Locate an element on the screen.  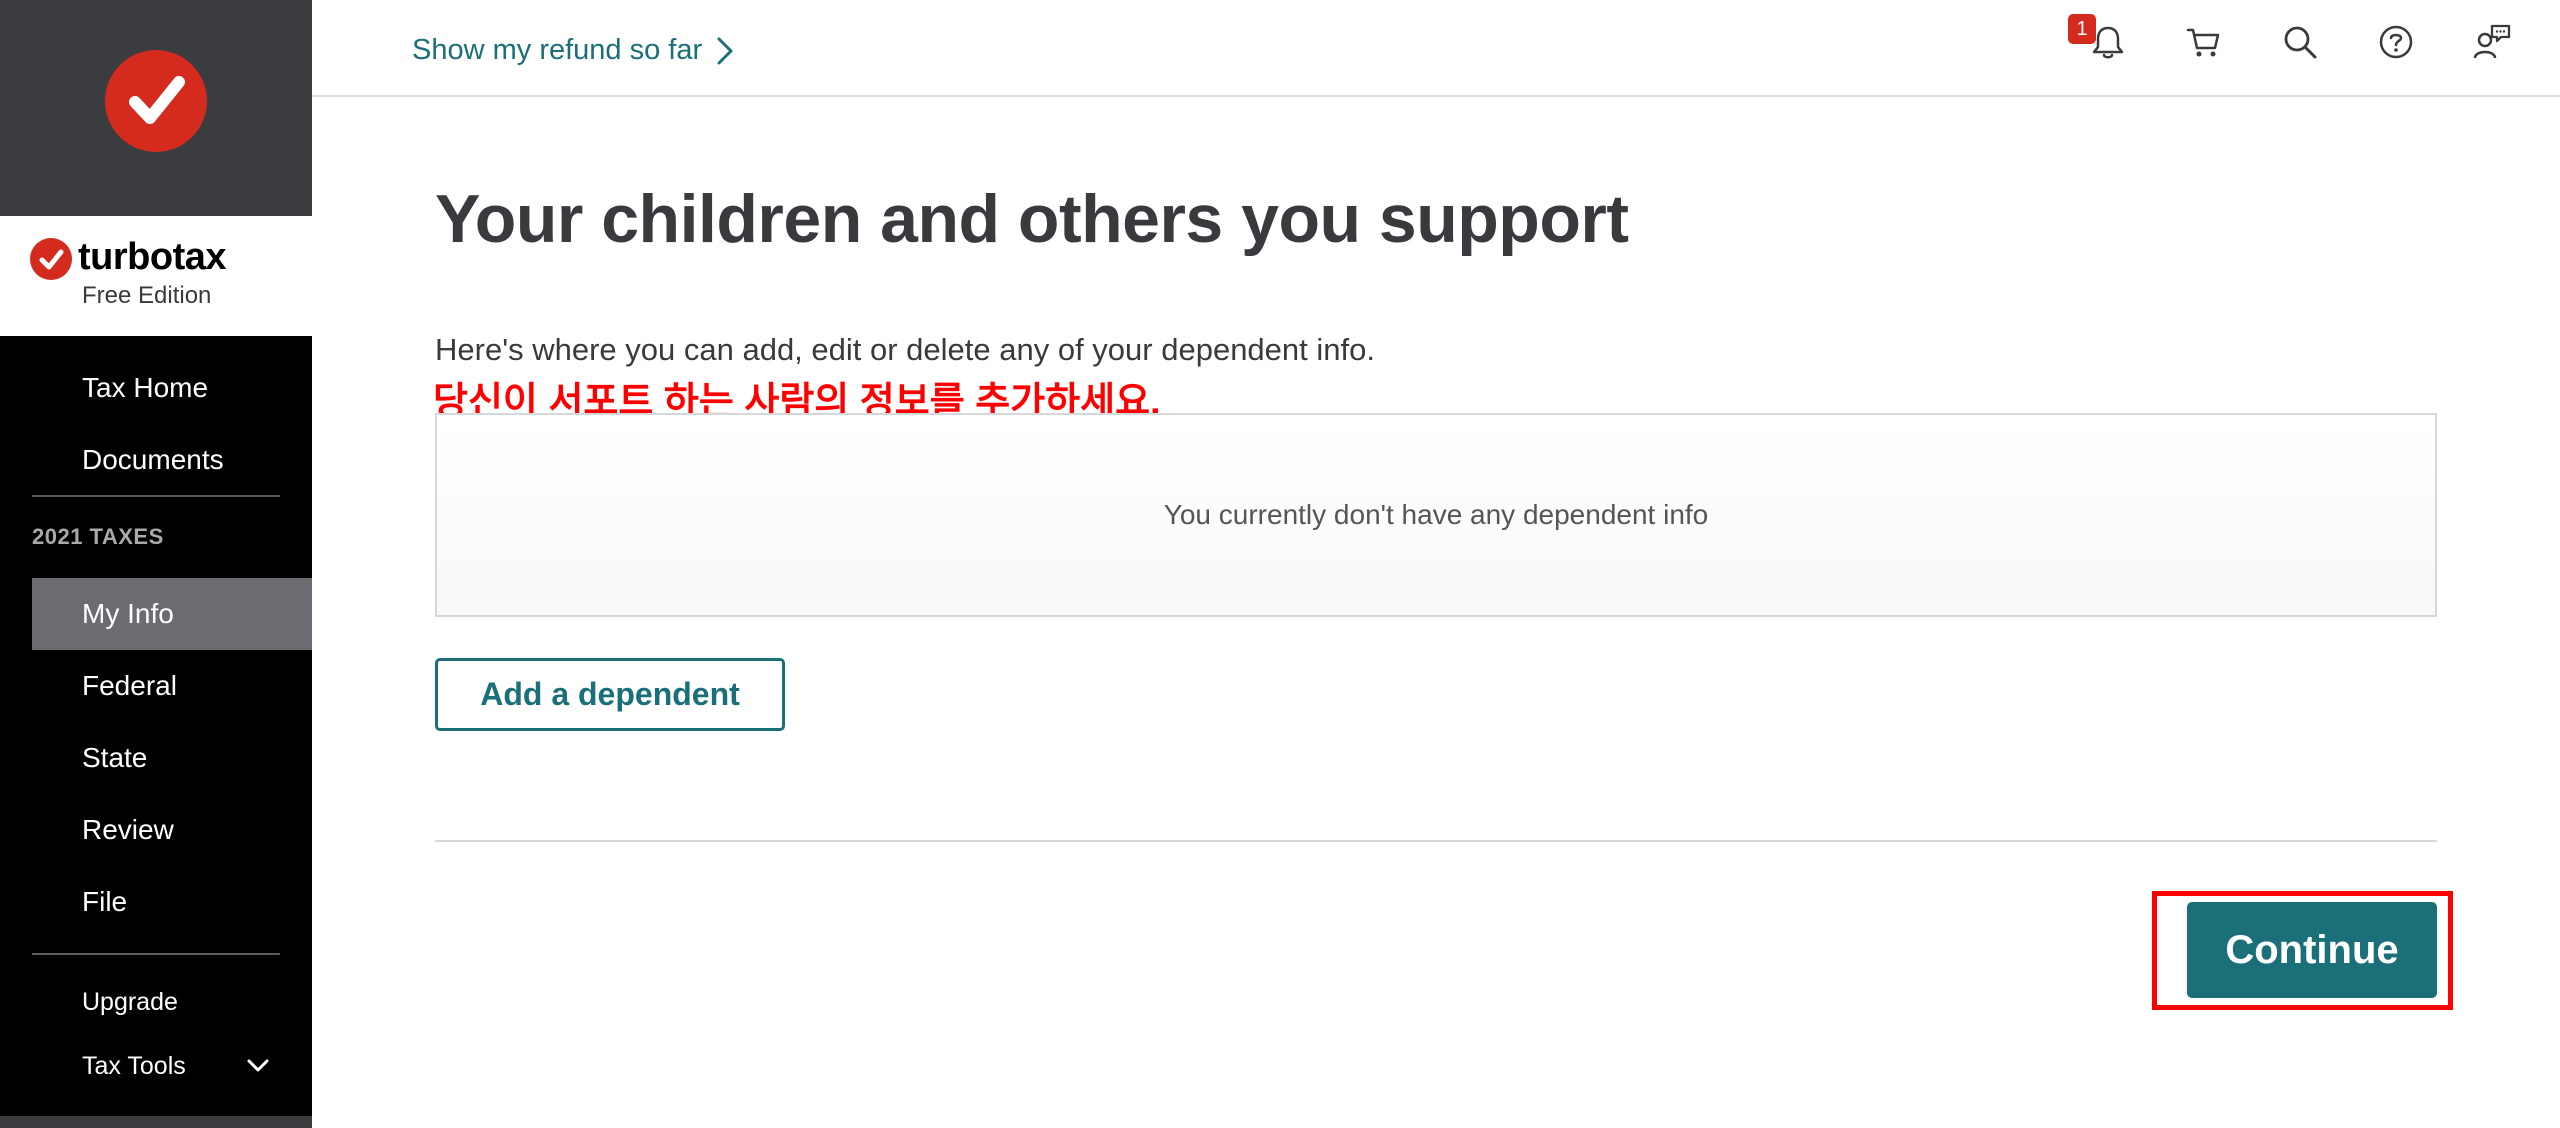
logo-block is located at coordinates (156, 108).